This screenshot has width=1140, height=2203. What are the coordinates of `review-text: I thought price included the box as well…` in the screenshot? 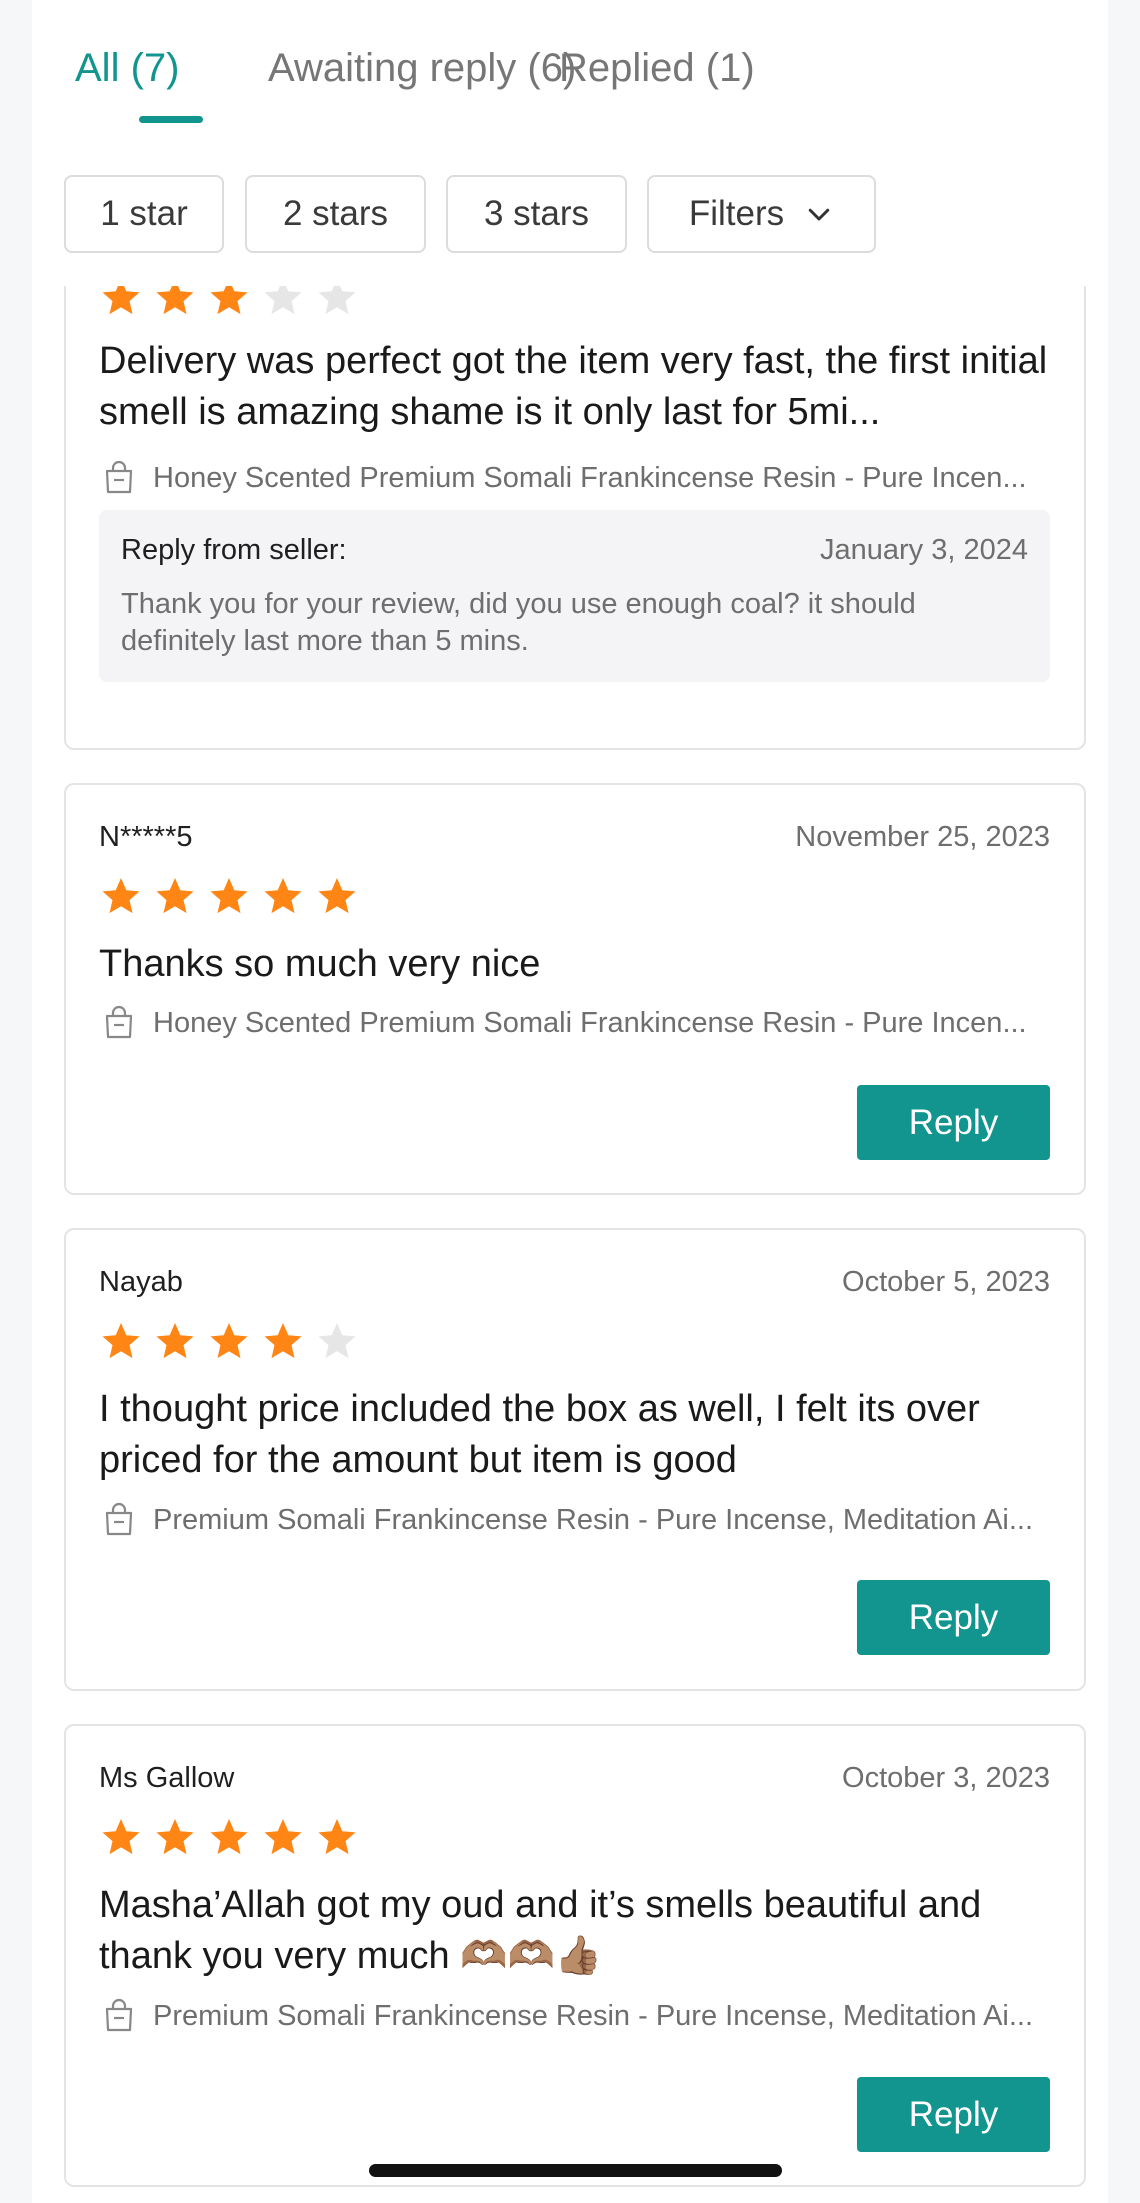 It's located at (539, 1434).